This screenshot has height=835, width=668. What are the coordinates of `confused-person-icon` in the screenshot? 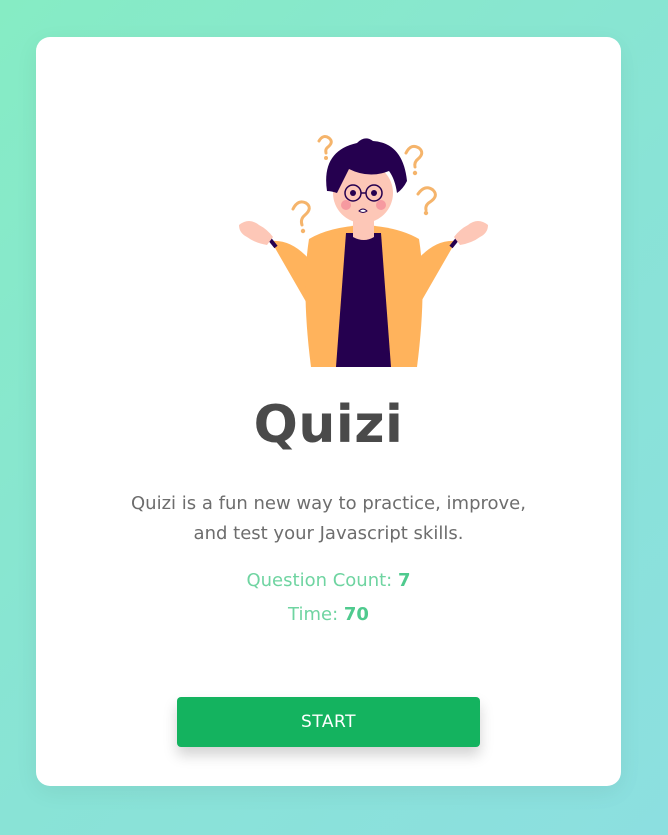 It's located at (363, 251).